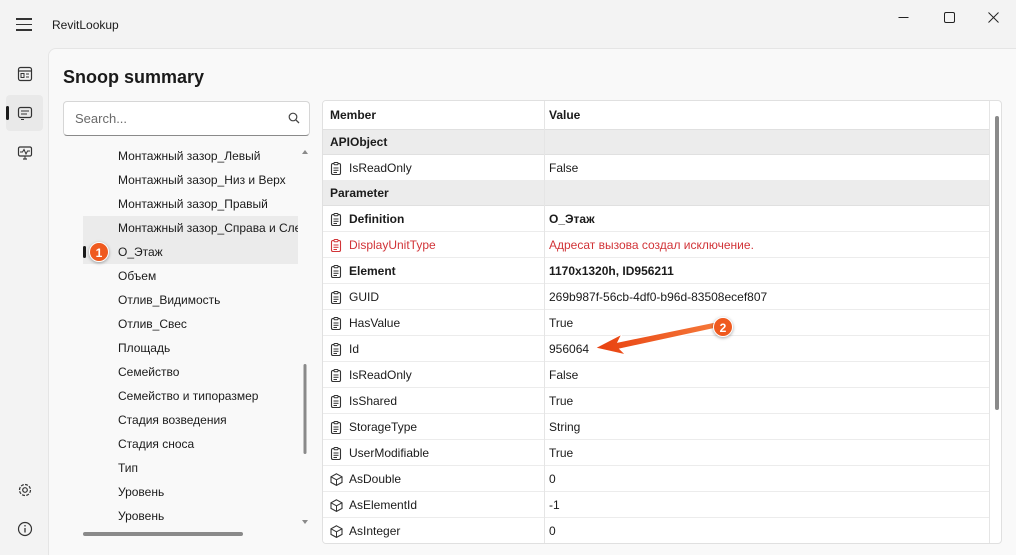 The height and width of the screenshot is (555, 1016). I want to click on table-row: AsElementId -1, so click(656, 505).